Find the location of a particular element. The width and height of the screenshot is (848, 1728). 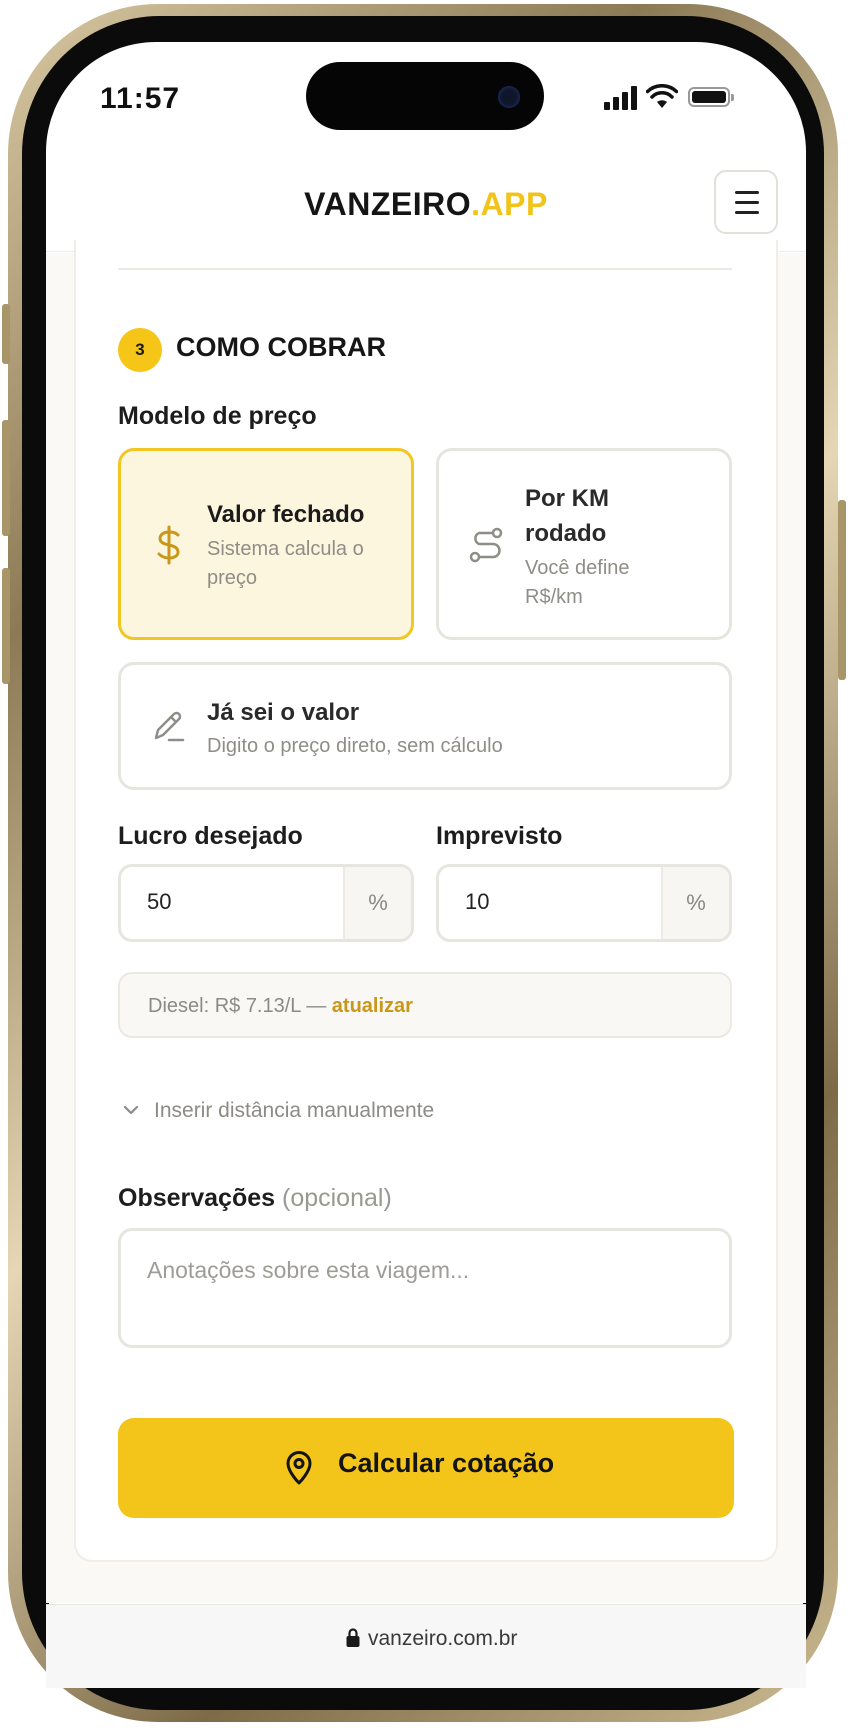

wifi-icon is located at coordinates (662, 96).